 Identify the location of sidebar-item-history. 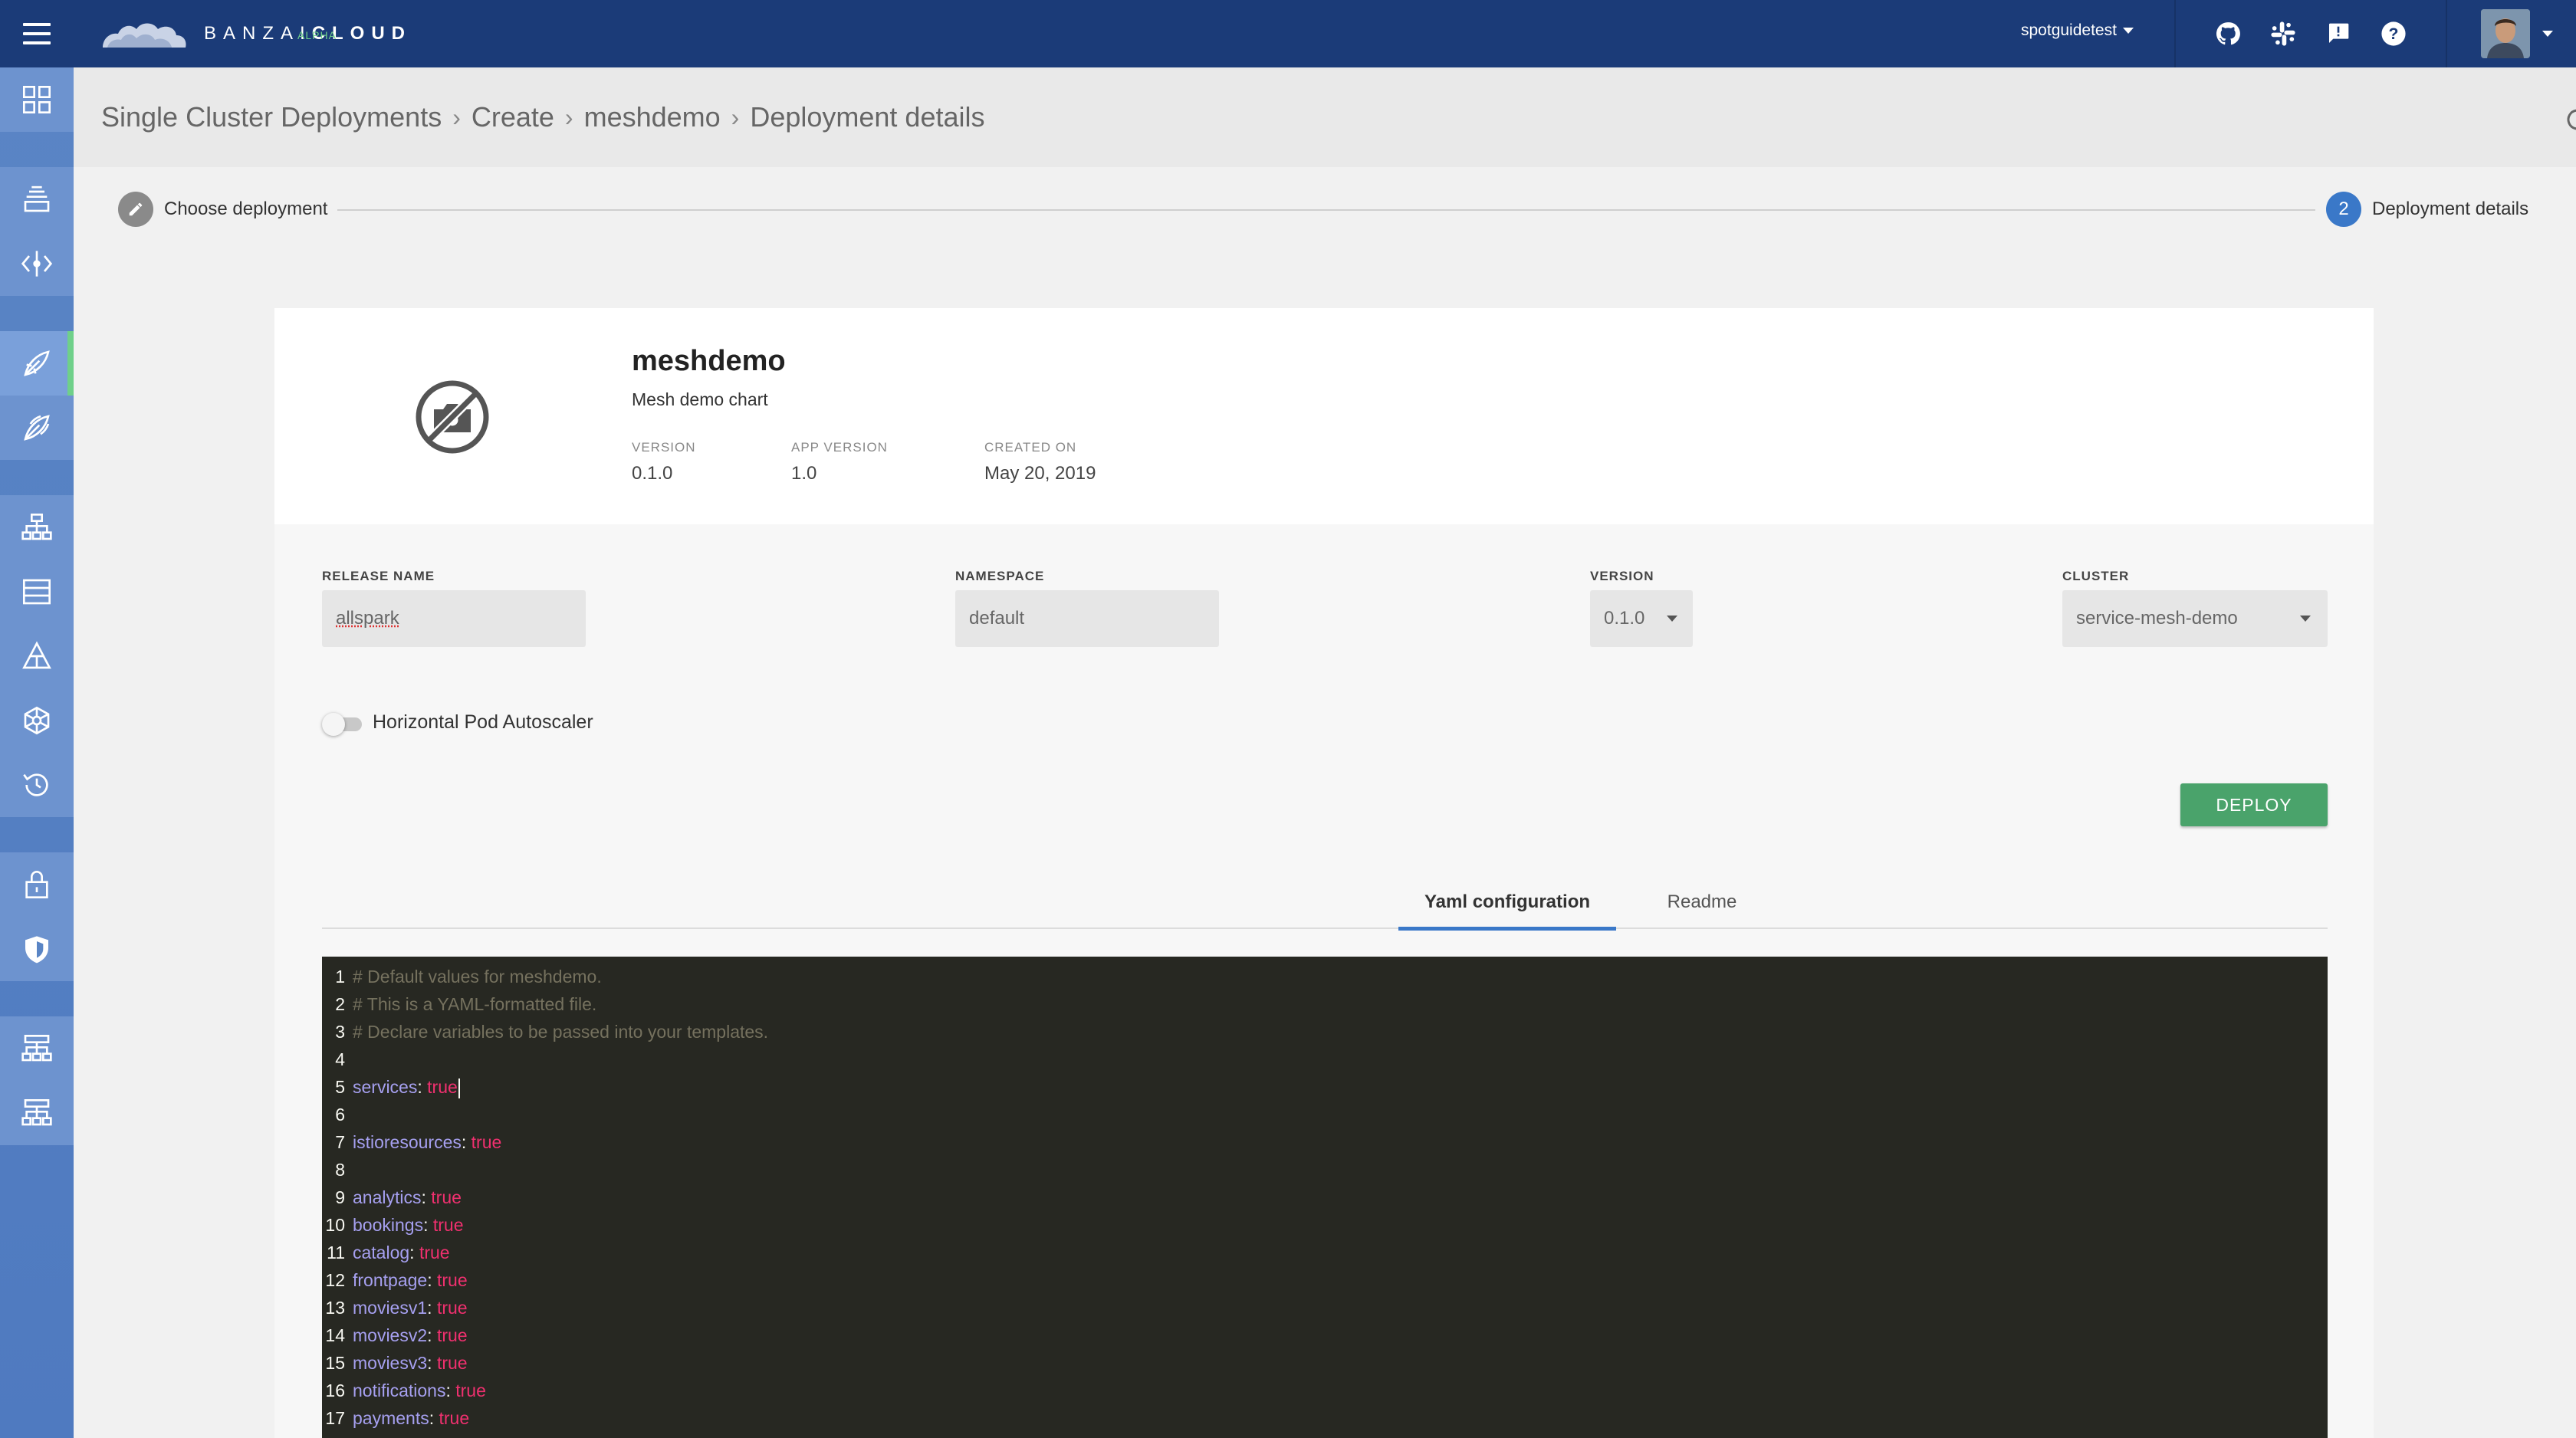
(37, 785).